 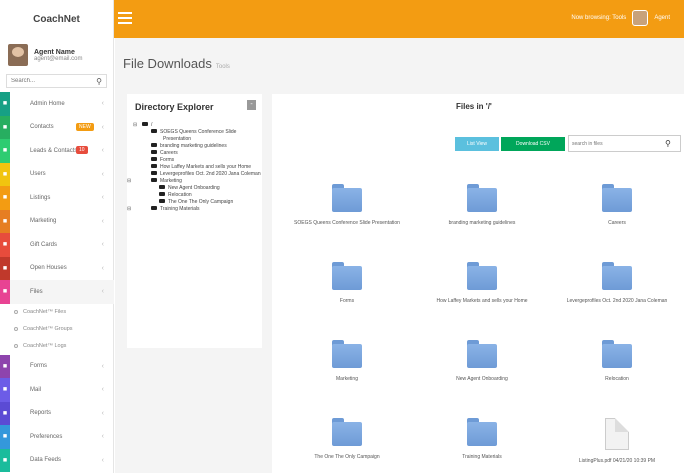 What do you see at coordinates (57, 174) in the screenshot?
I see `sidebar-item-users: ■ Users ‹` at bounding box center [57, 174].